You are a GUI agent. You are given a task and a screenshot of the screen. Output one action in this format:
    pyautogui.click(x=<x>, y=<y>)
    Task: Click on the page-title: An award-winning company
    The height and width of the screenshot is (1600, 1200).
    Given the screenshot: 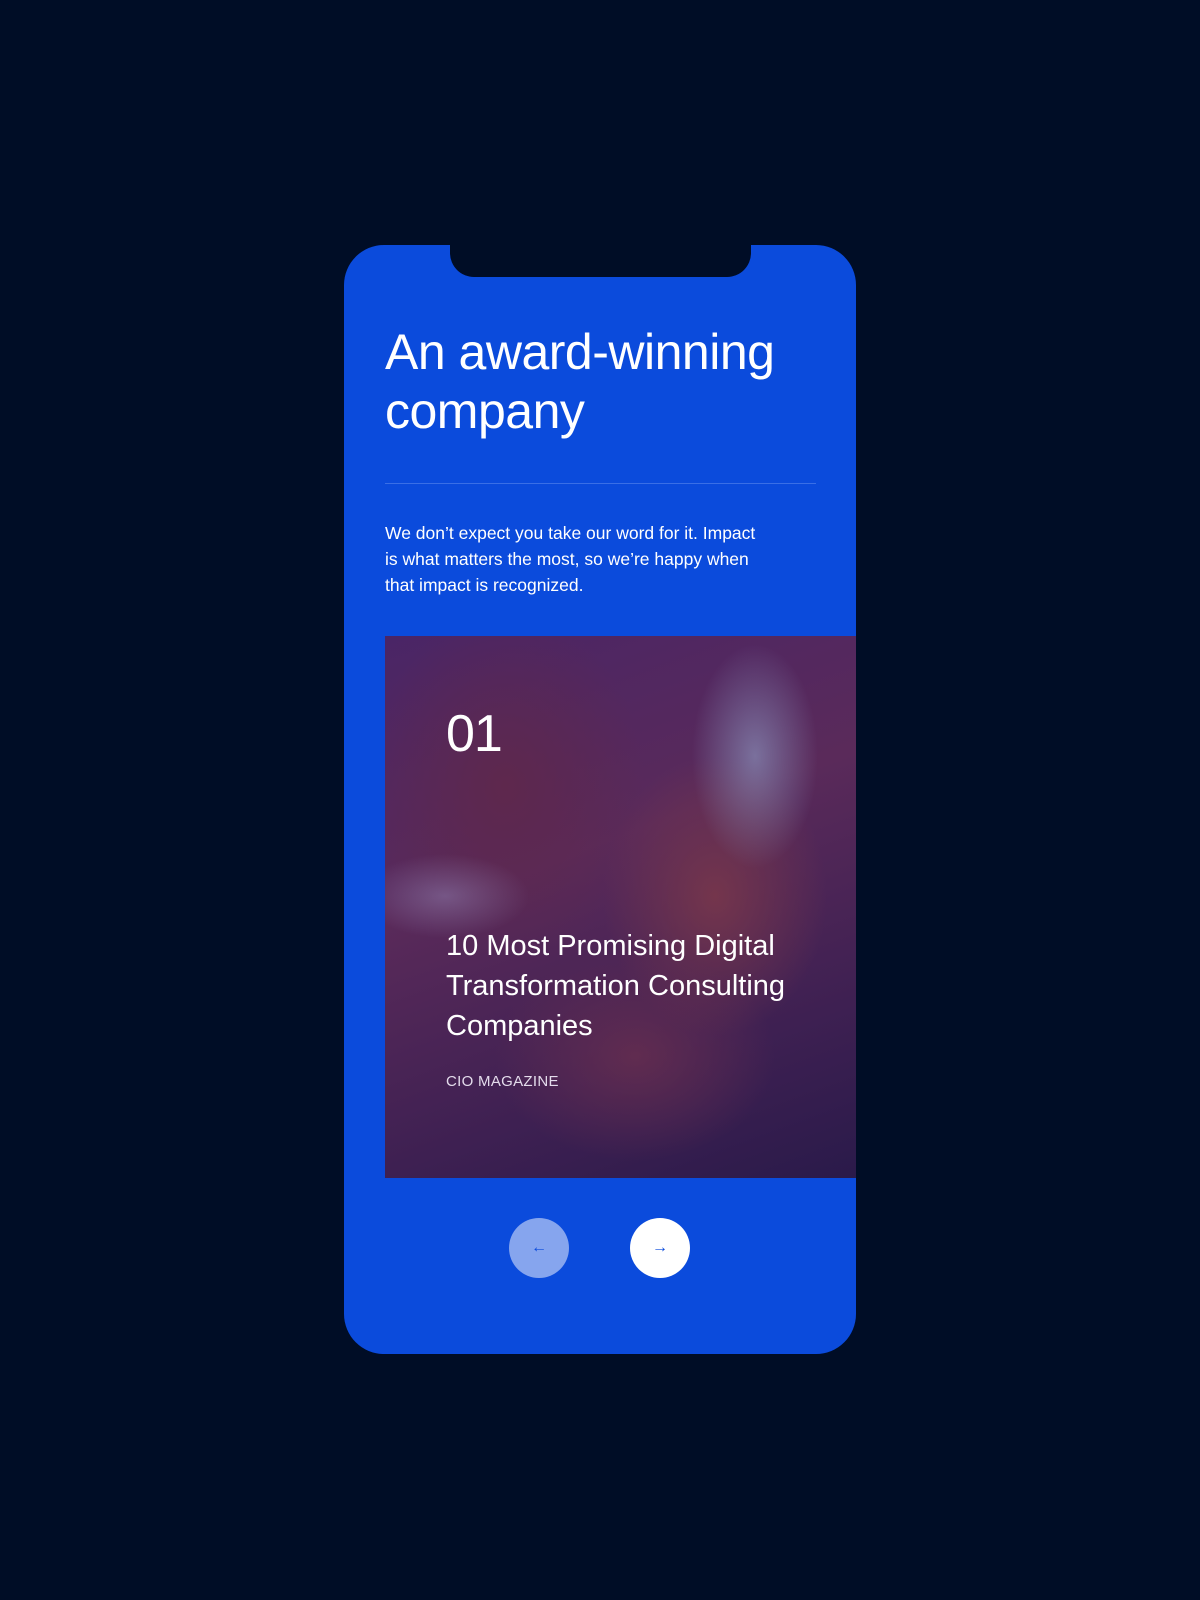 What is the action you would take?
    pyautogui.click(x=580, y=381)
    